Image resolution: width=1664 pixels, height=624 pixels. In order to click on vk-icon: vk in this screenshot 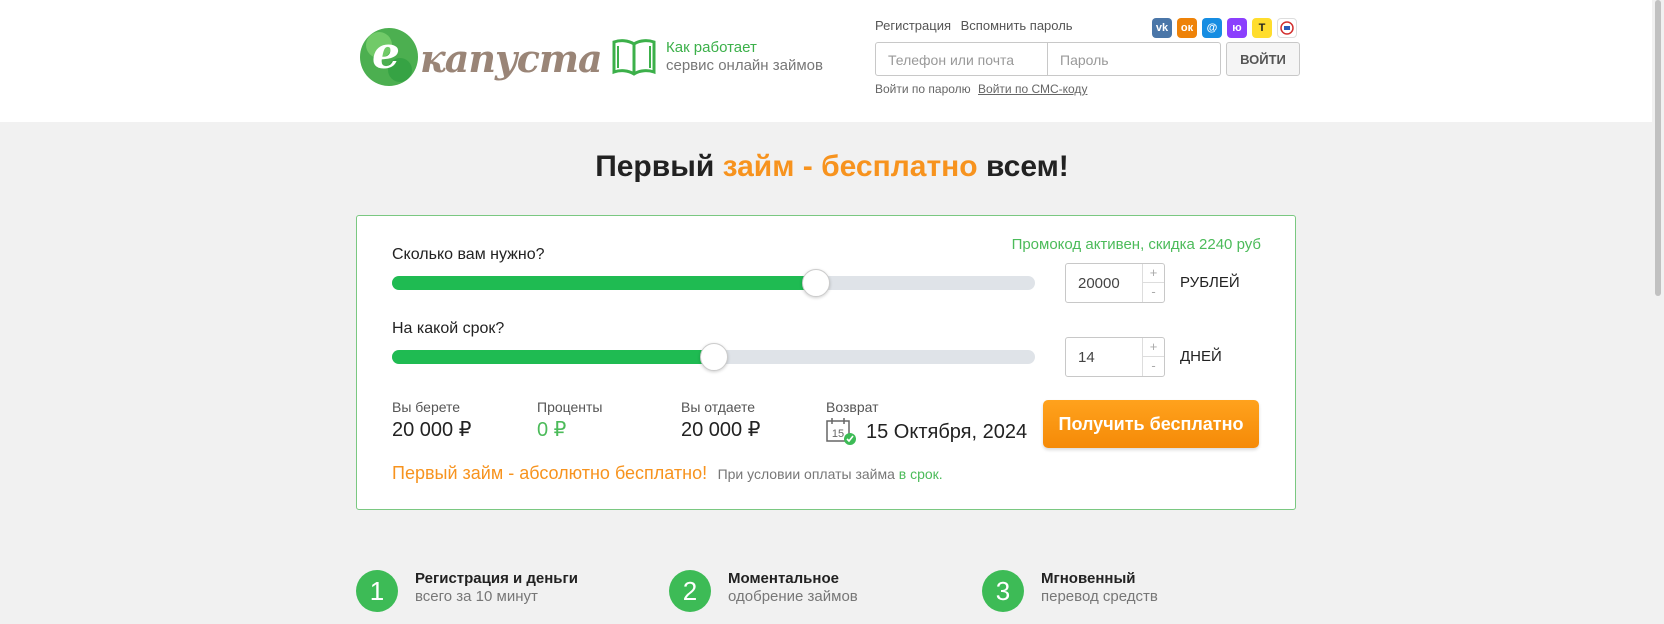, I will do `click(1162, 28)`.